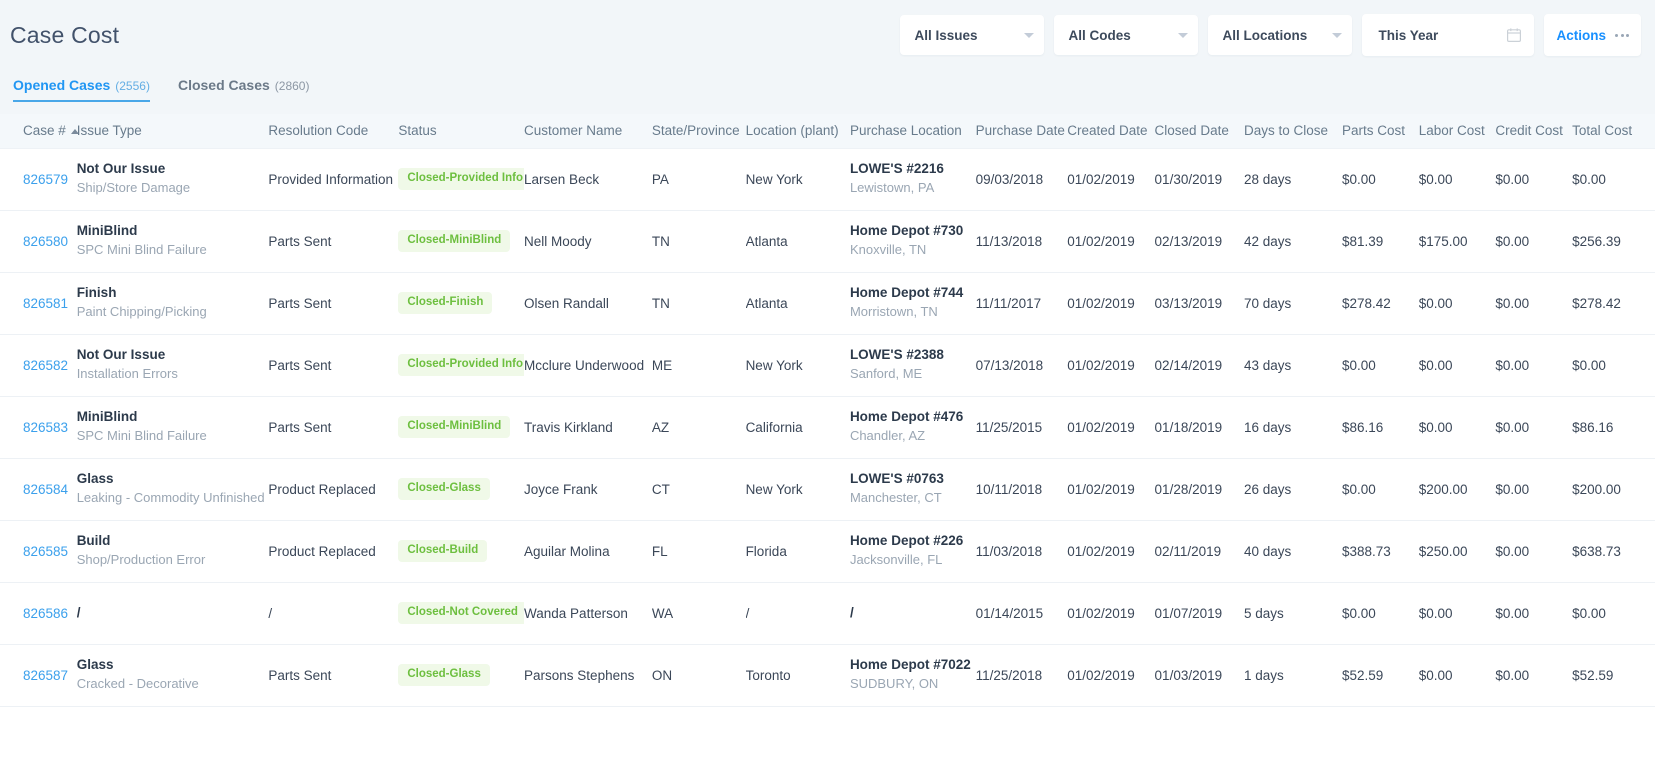 This screenshot has height=763, width=1655. What do you see at coordinates (1021, 131) in the screenshot?
I see `column-header-purchase-date: Purchase Date` at bounding box center [1021, 131].